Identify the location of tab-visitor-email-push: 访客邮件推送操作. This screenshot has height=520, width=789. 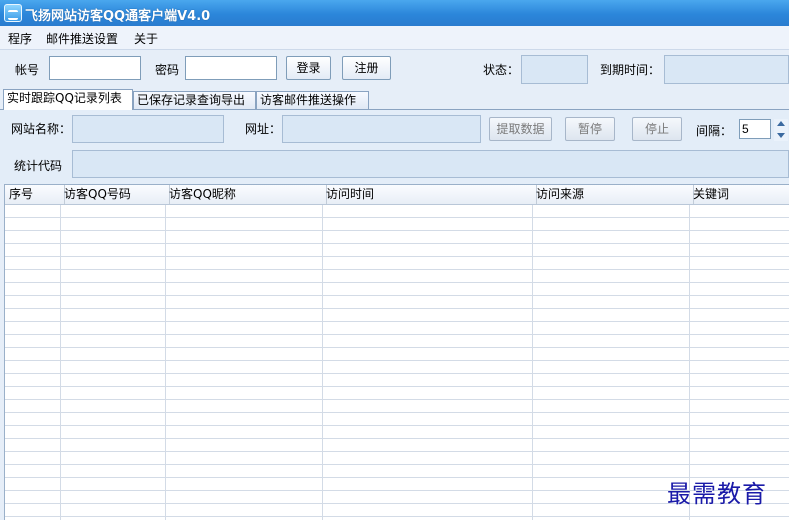
(312, 100).